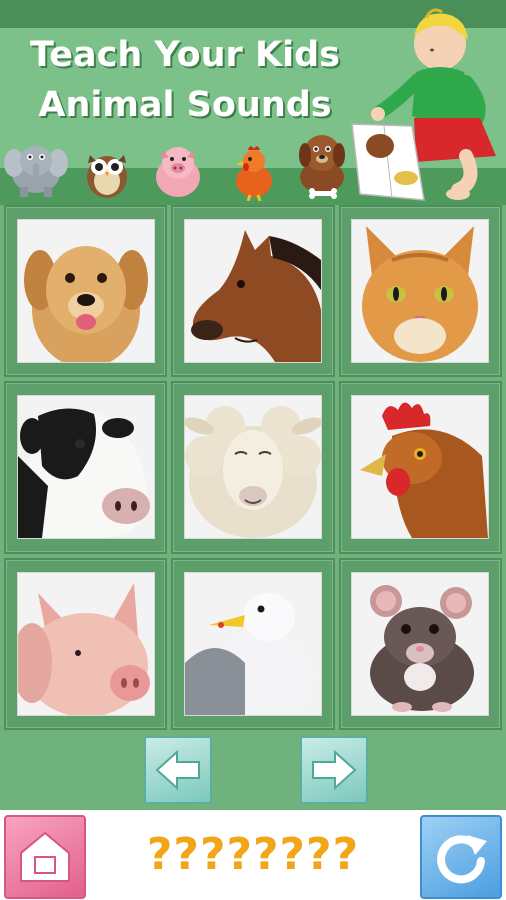  I want to click on sheep-photo, so click(252, 467).